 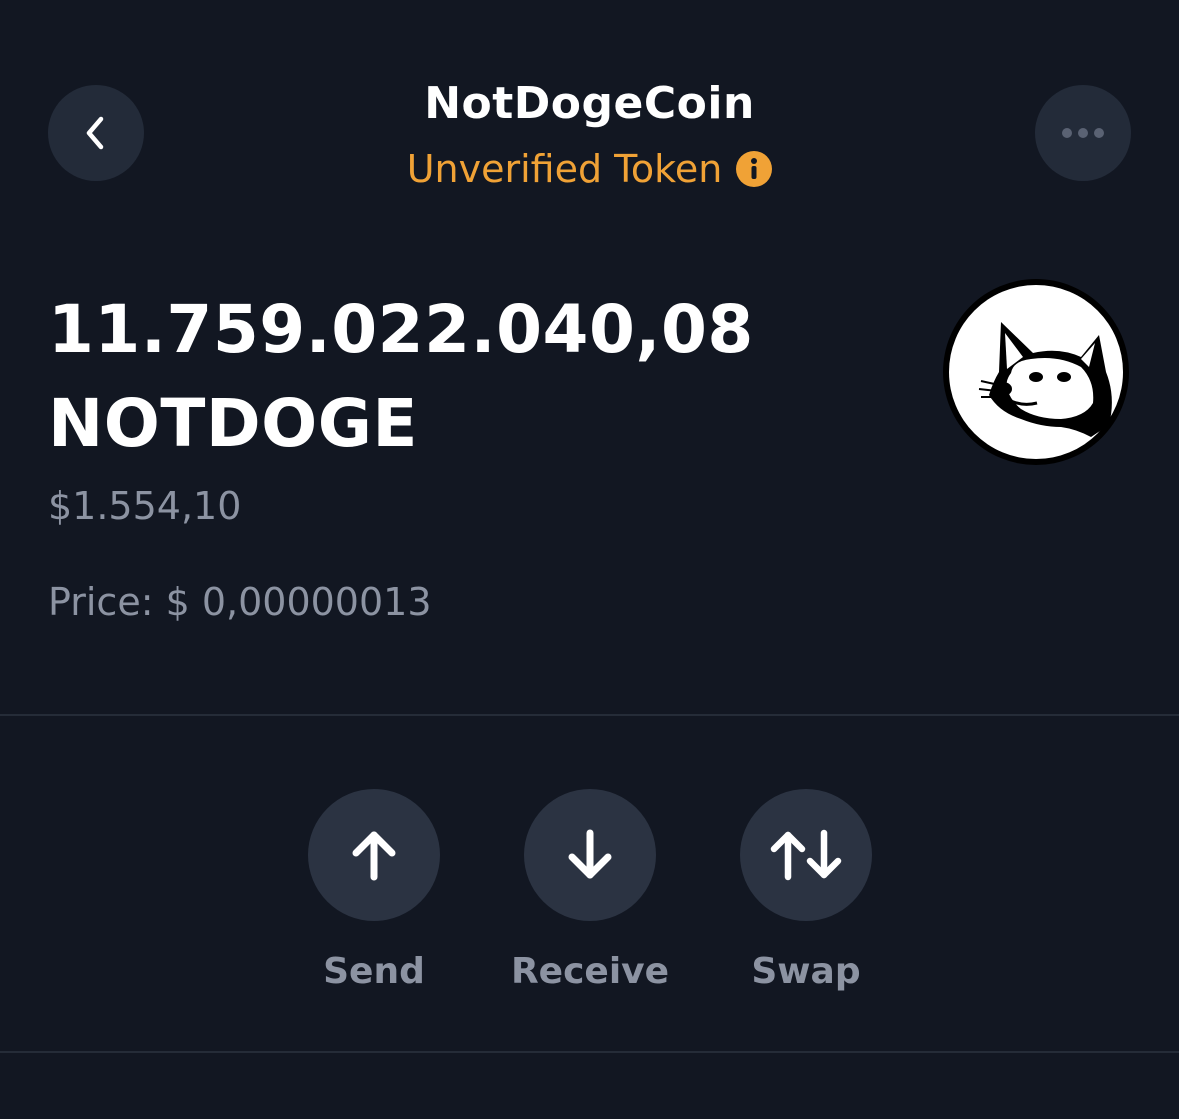 I want to click on more-options-button, so click(x=1083, y=133).